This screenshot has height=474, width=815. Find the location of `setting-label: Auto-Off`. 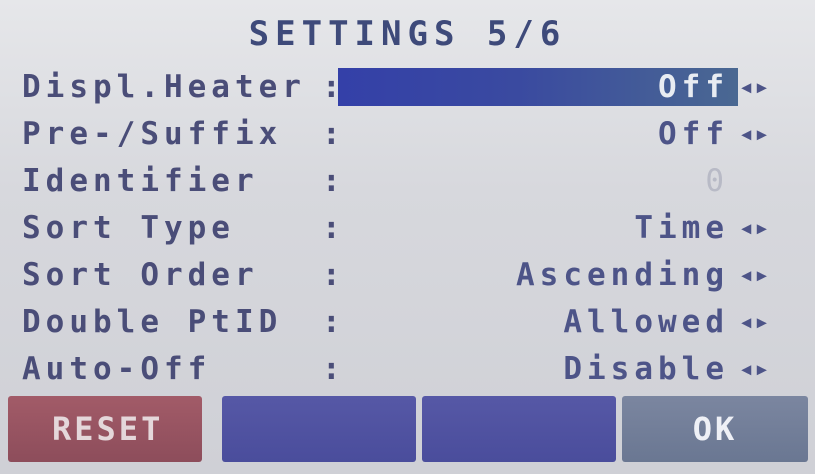

setting-label: Auto-Off is located at coordinates (117, 369).